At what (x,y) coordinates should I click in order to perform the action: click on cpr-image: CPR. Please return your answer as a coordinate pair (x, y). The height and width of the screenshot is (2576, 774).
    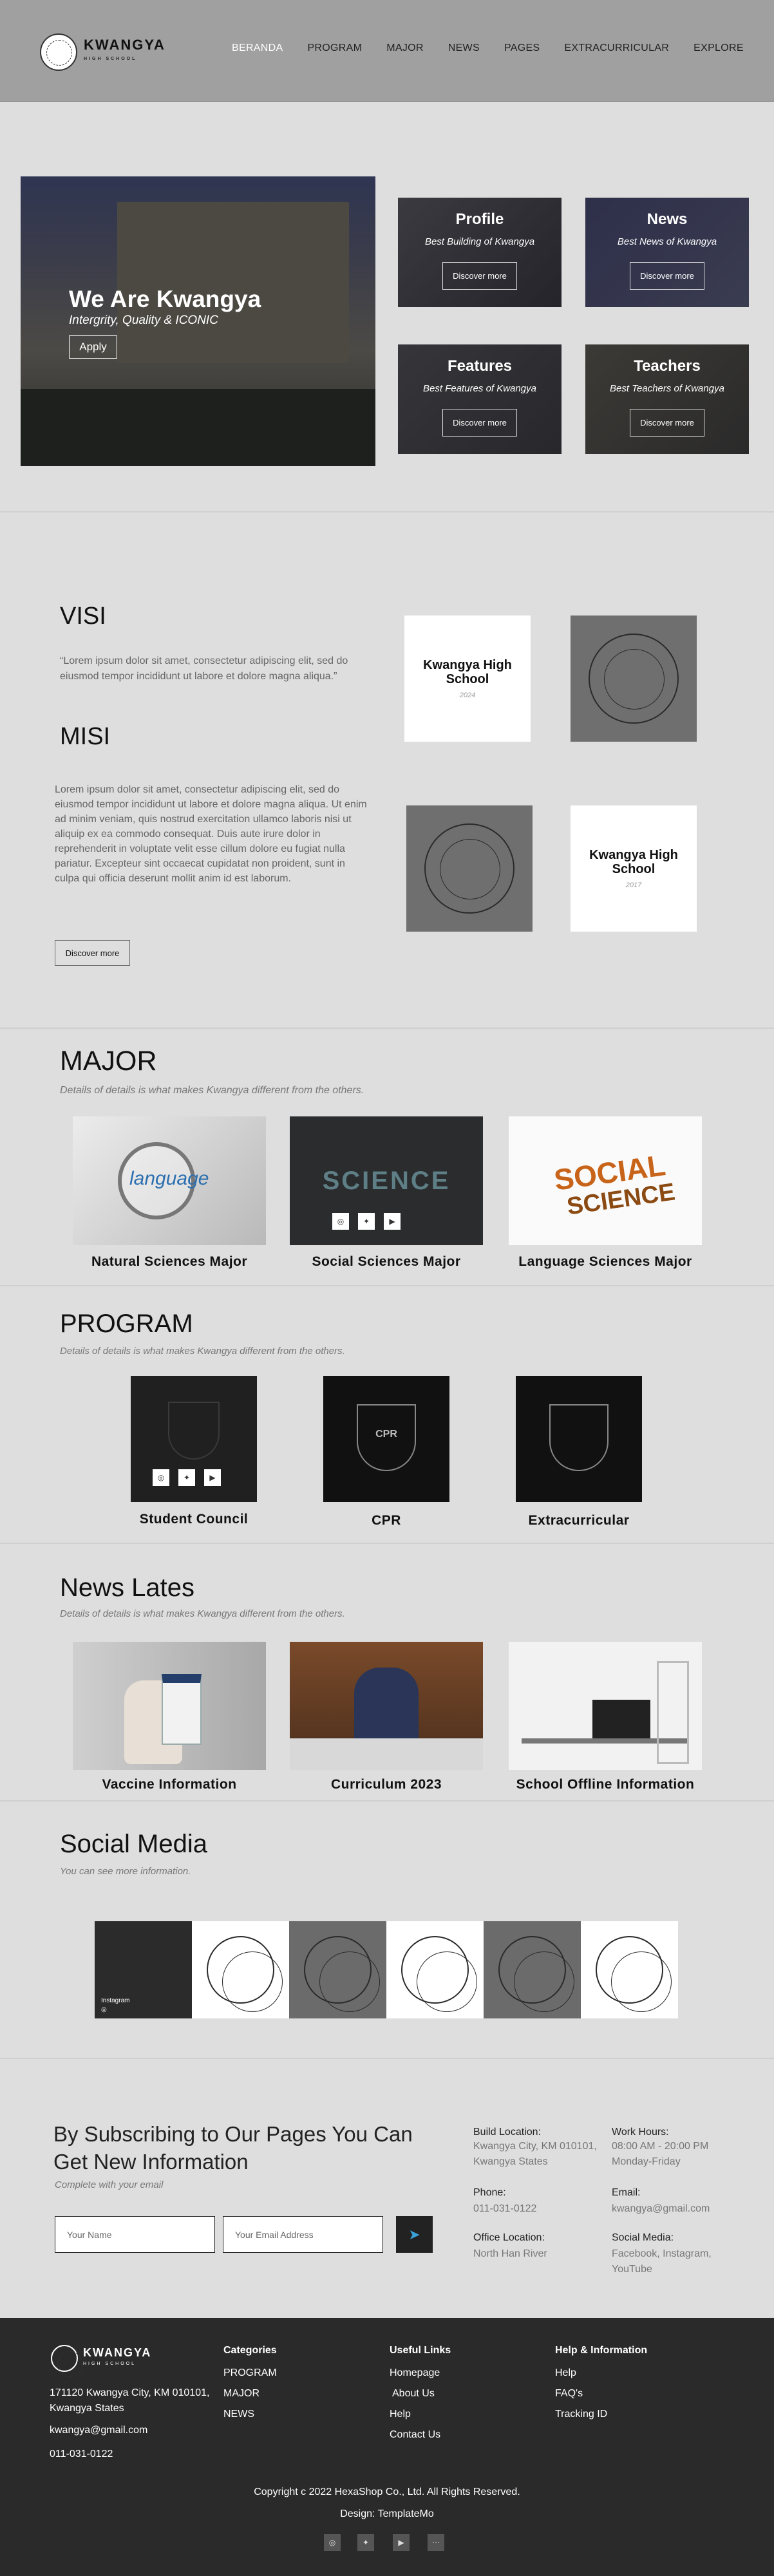
    Looking at the image, I should click on (386, 1439).